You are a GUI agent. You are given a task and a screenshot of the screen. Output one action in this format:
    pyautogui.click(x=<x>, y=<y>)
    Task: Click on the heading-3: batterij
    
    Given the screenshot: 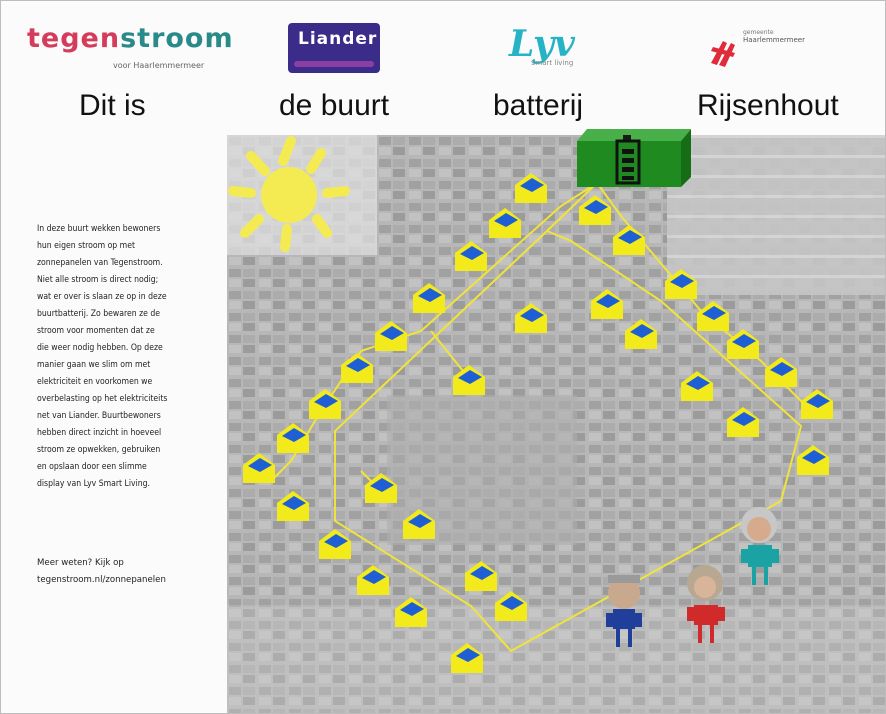 What is the action you would take?
    pyautogui.click(x=538, y=105)
    